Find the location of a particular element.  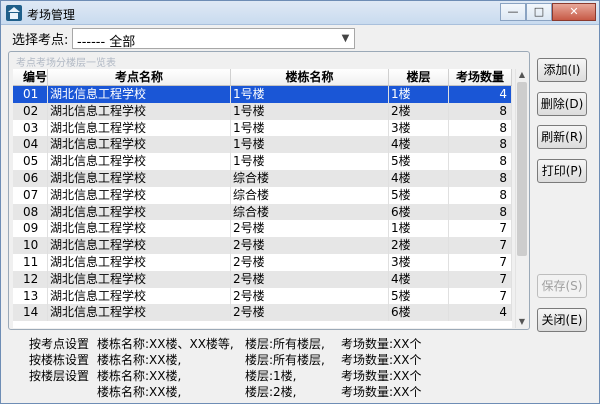

print-button: 打印(P) is located at coordinates (562, 171).